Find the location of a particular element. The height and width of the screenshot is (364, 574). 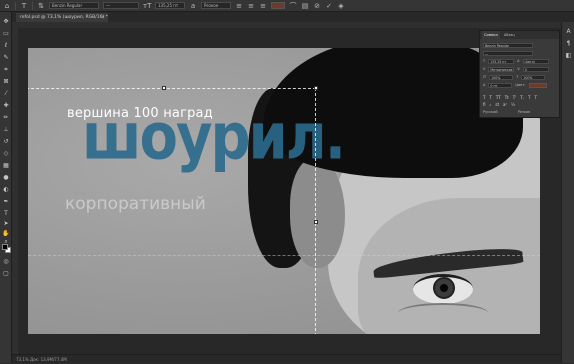

gradient-tool-icon: ▦ is located at coordinates (6, 166).